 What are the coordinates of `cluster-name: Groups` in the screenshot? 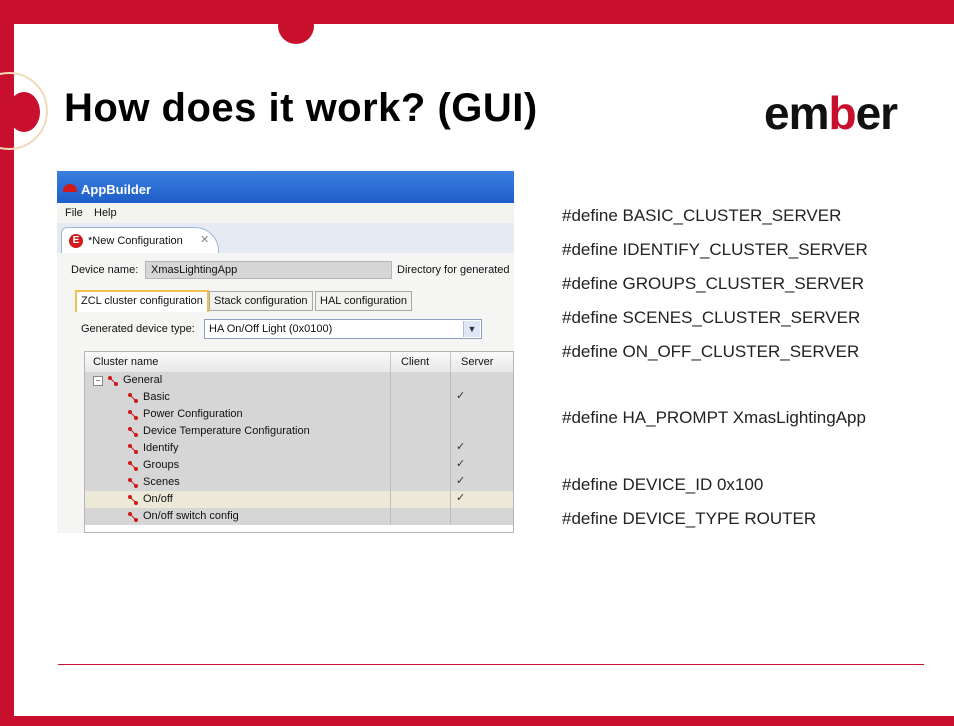 It's located at (161, 465).